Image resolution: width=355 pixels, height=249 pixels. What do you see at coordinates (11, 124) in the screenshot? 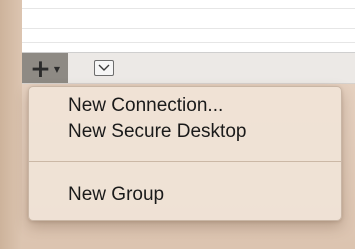
I see `window-background-edge` at bounding box center [11, 124].